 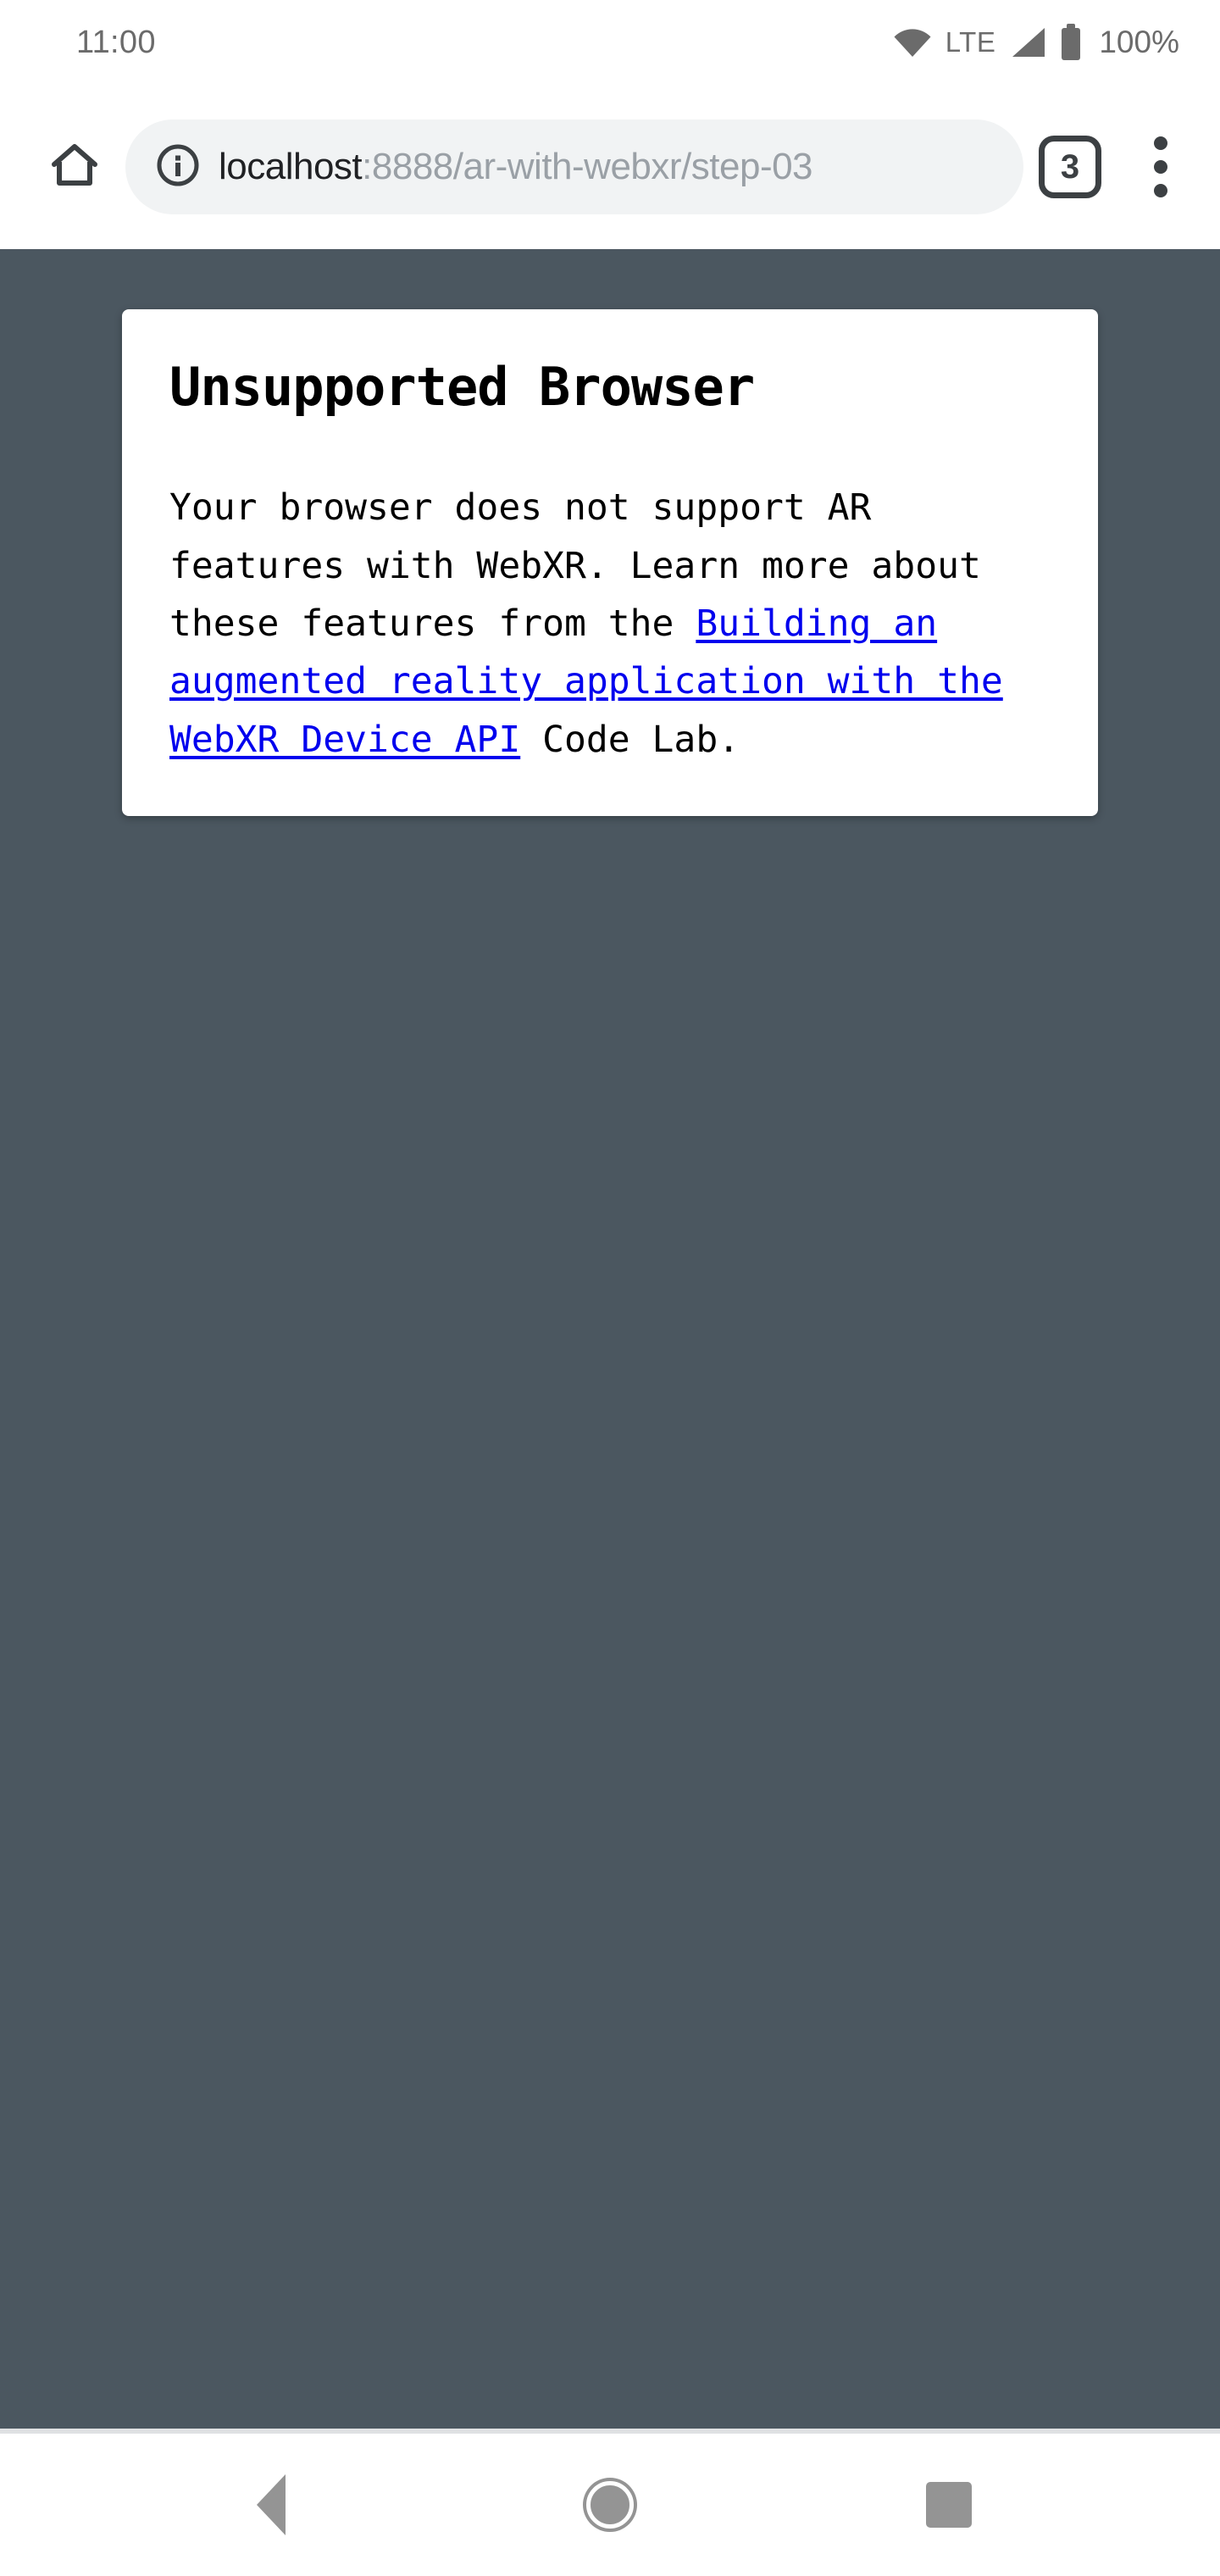 I want to click on square-recents-icon, so click(x=949, y=2505).